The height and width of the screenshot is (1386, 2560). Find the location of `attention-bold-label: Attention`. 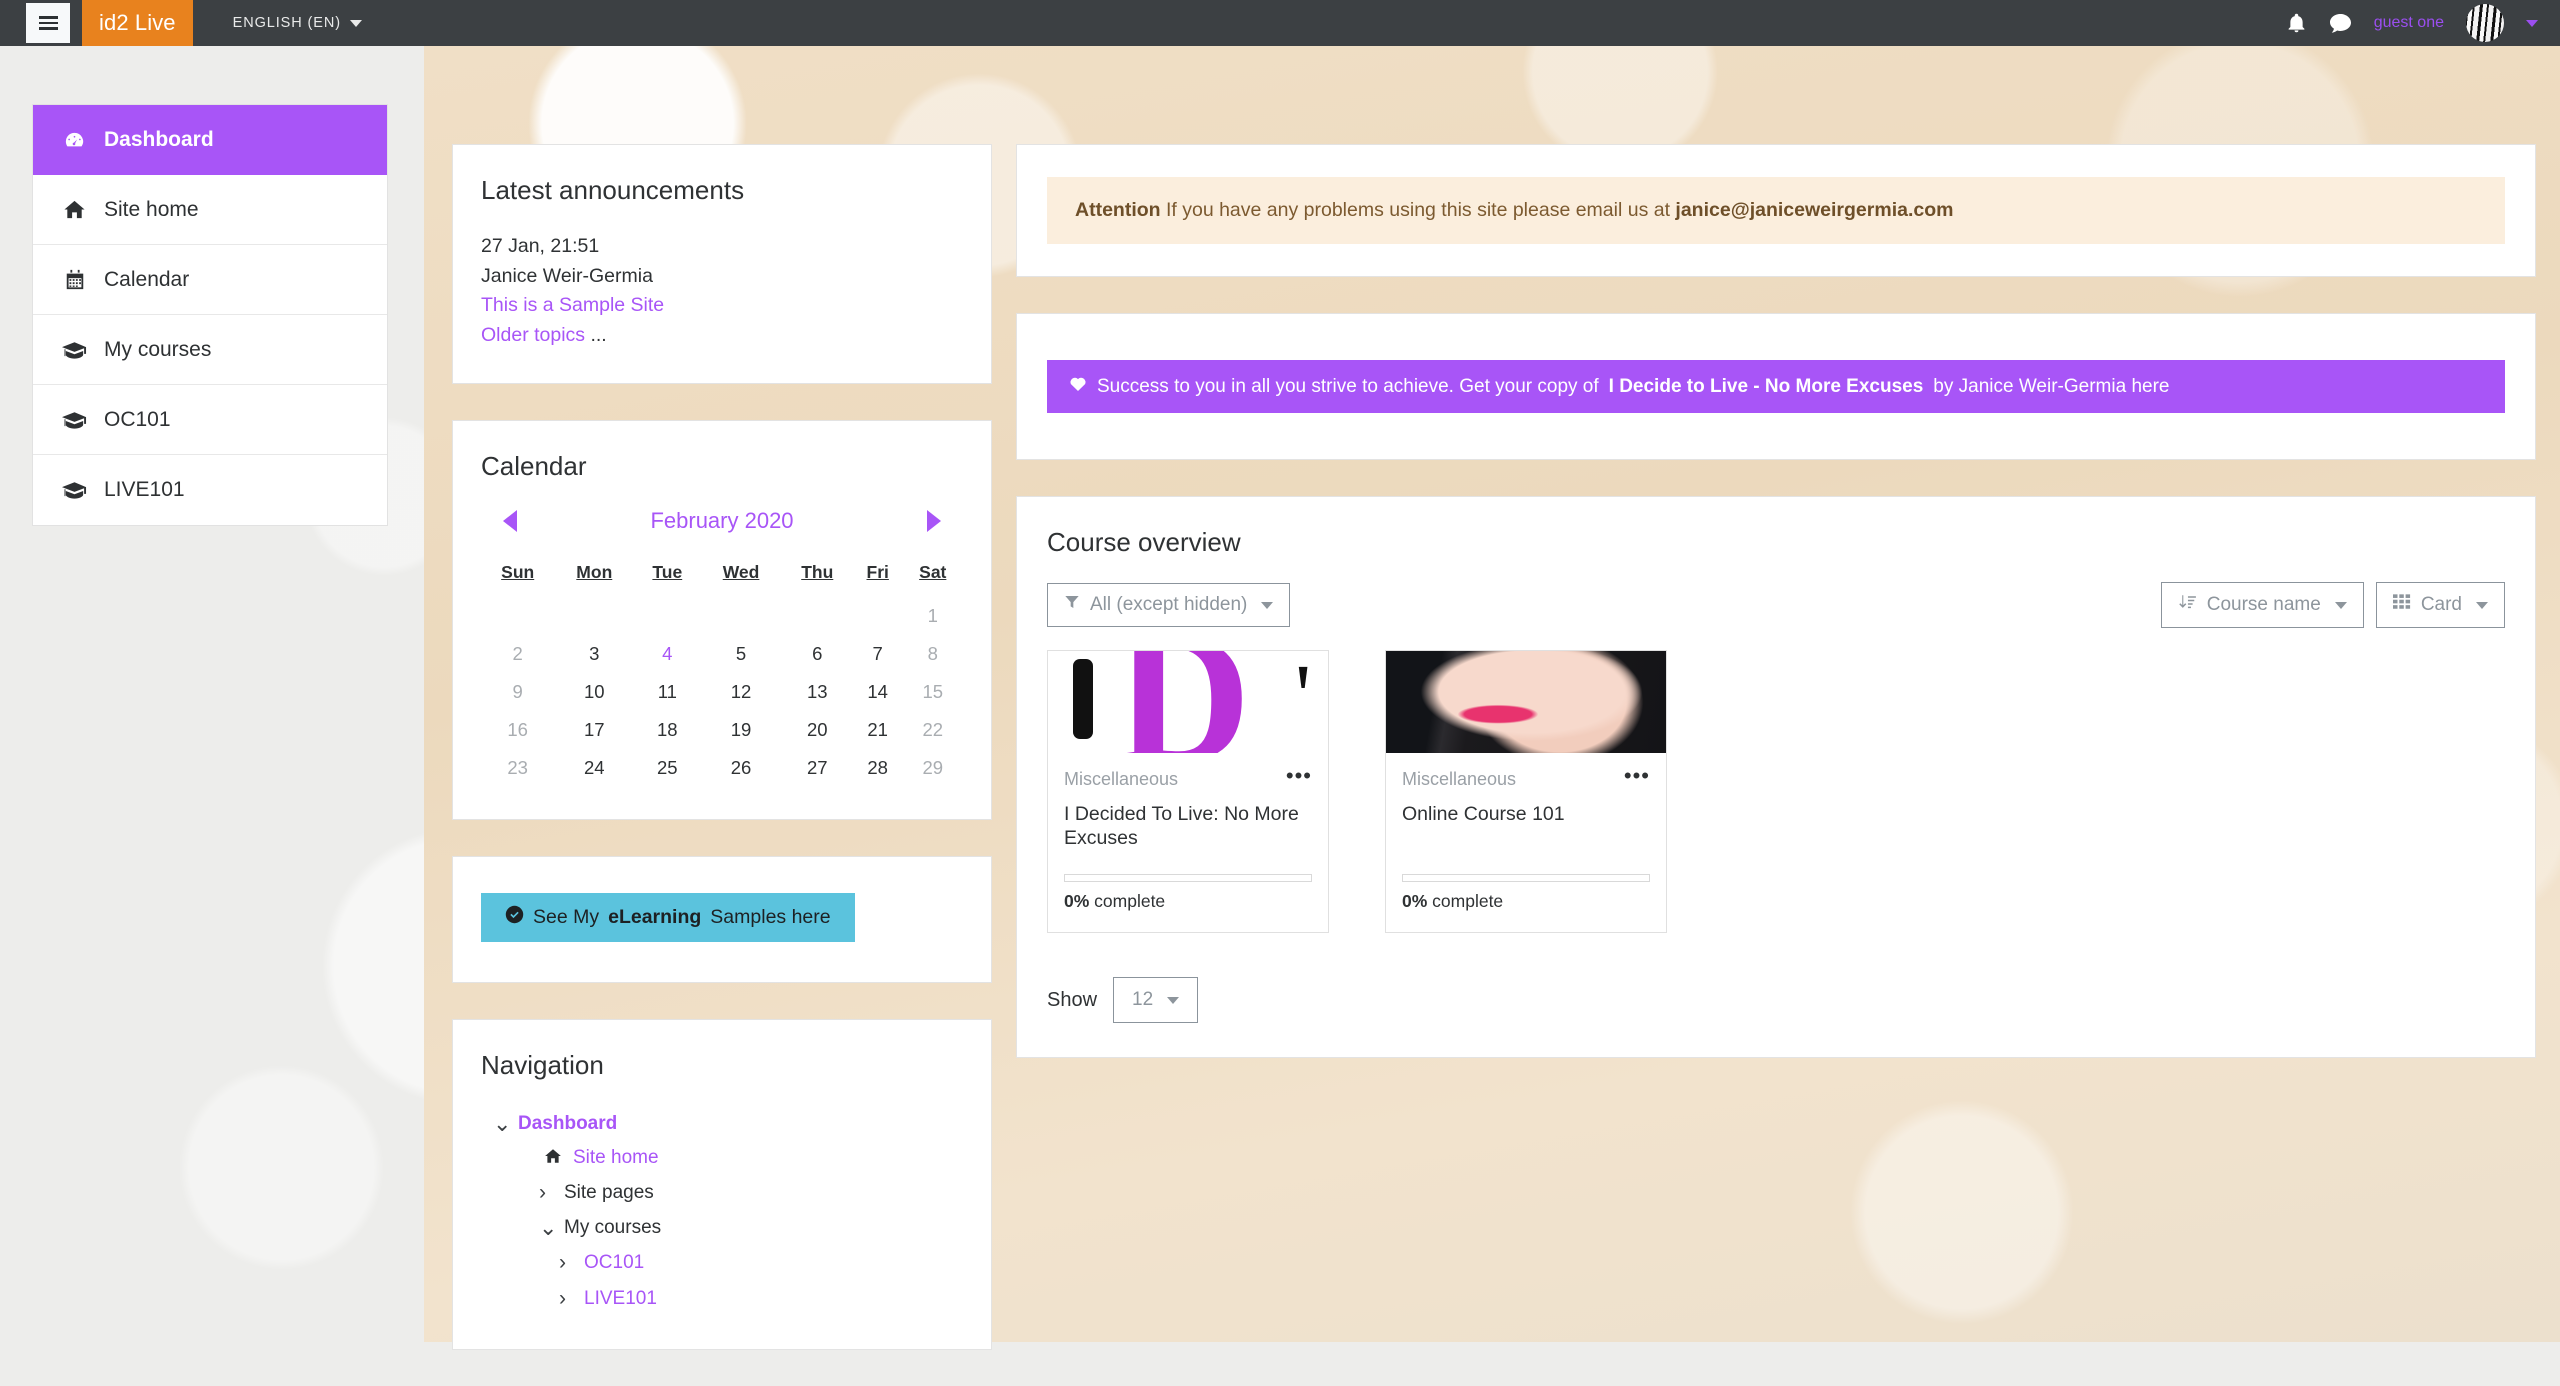

attention-bold-label: Attention is located at coordinates (1118, 210).